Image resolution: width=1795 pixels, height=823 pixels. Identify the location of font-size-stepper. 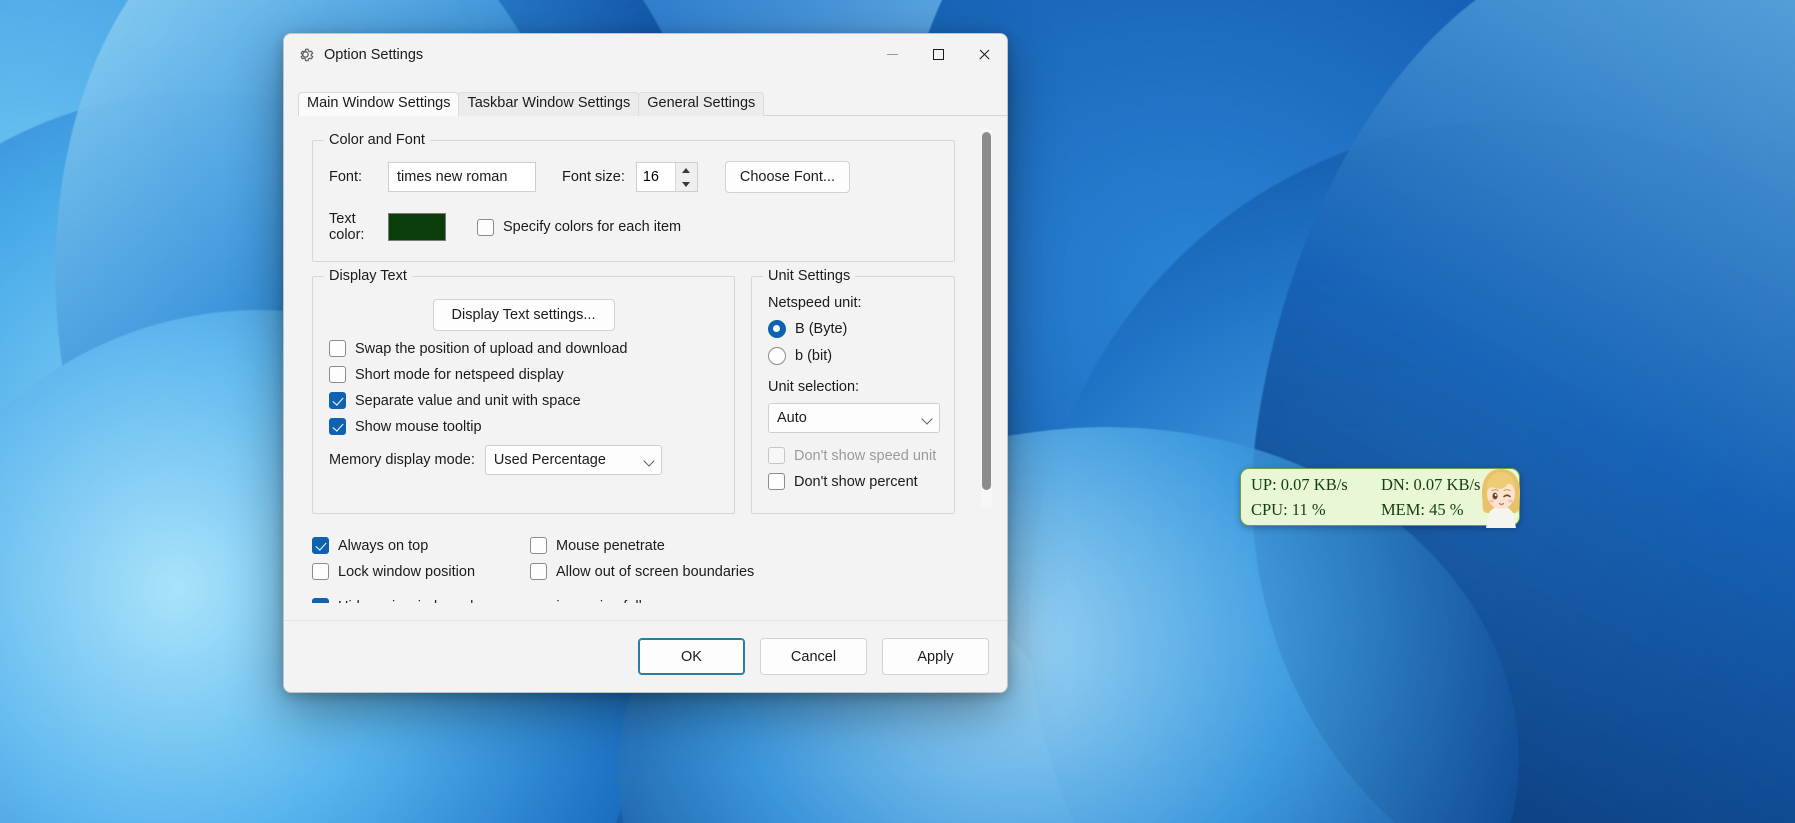
(666, 177).